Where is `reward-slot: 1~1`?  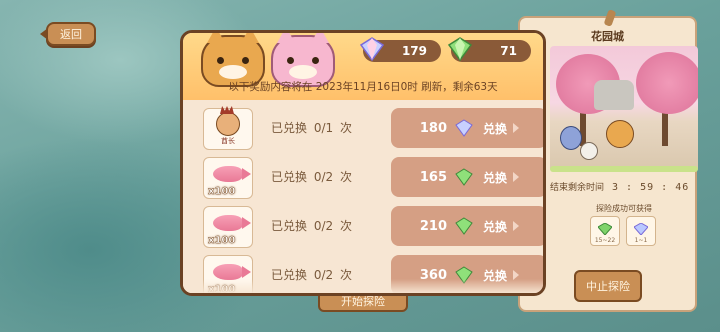 reward-slot: 1~1 is located at coordinates (641, 231).